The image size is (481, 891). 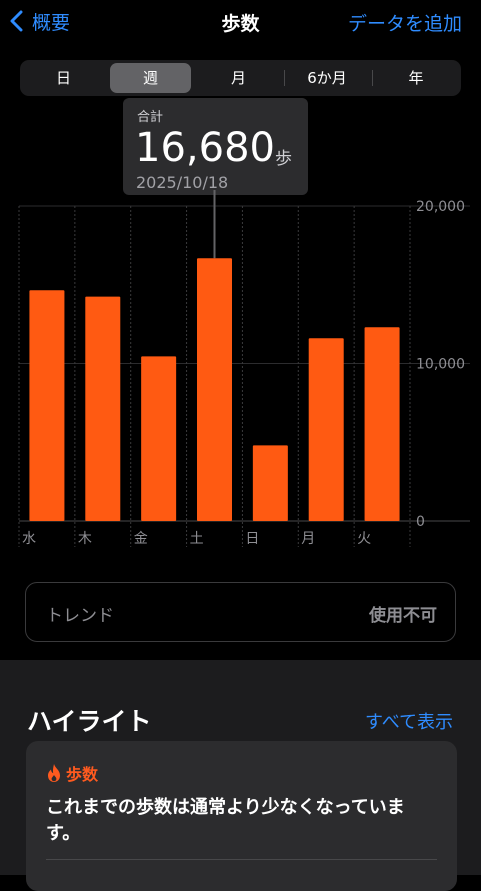 I want to click on x-tick-label: 水, so click(x=29, y=539).